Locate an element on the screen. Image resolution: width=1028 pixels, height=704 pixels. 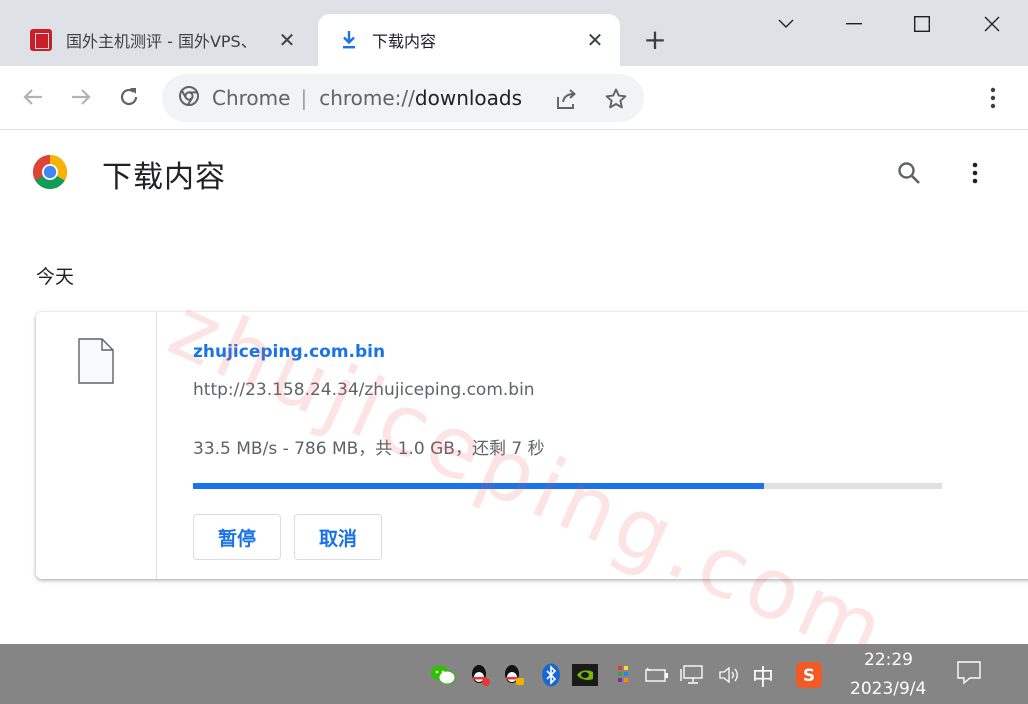
color-app-icon is located at coordinates (623, 675).